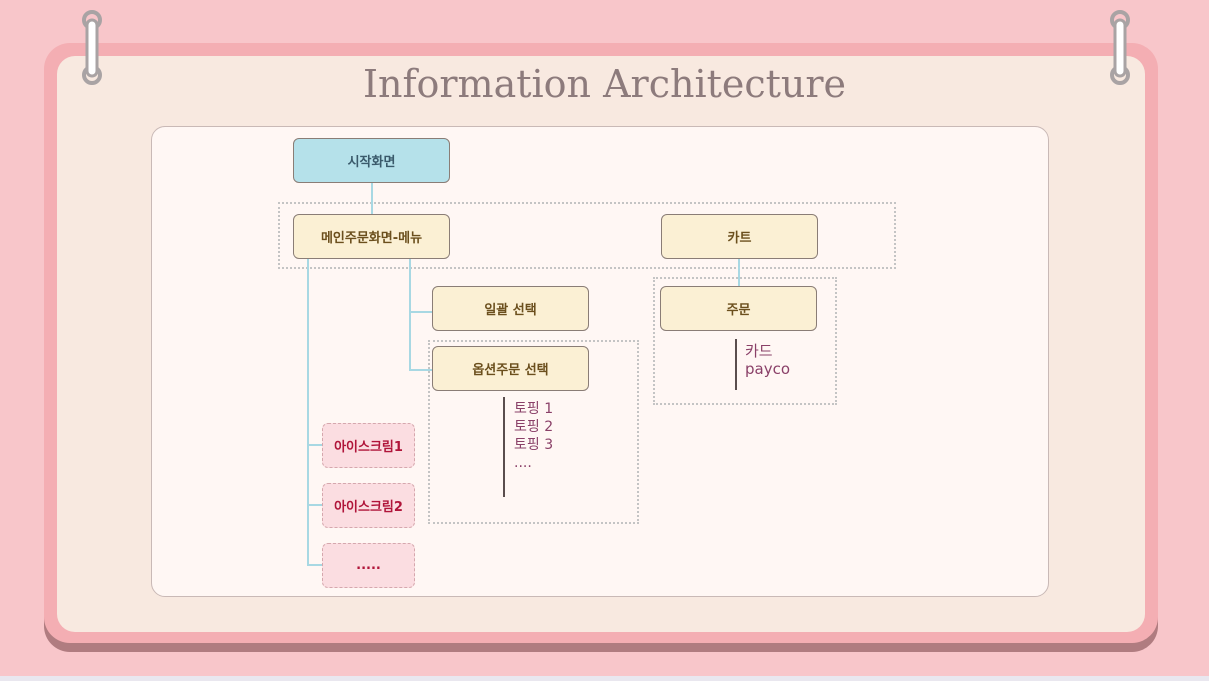 The height and width of the screenshot is (681, 1209). I want to click on connector-bulk, so click(420, 312).